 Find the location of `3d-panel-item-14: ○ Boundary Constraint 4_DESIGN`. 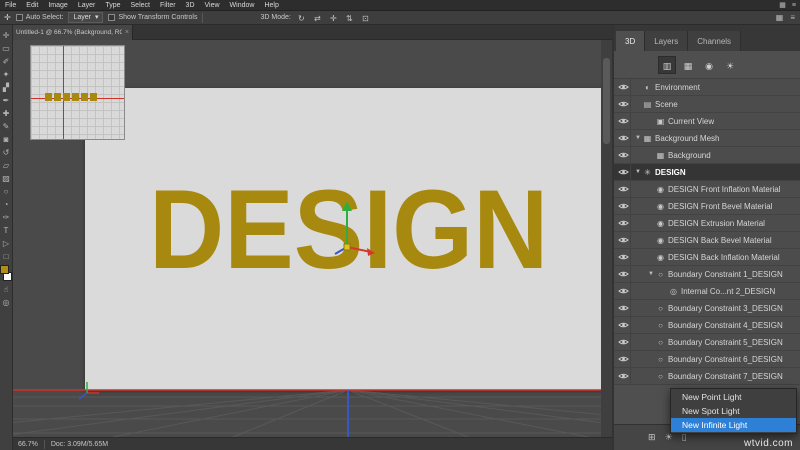

3d-panel-item-14: ○ Boundary Constraint 4_DESIGN is located at coordinates (707, 325).